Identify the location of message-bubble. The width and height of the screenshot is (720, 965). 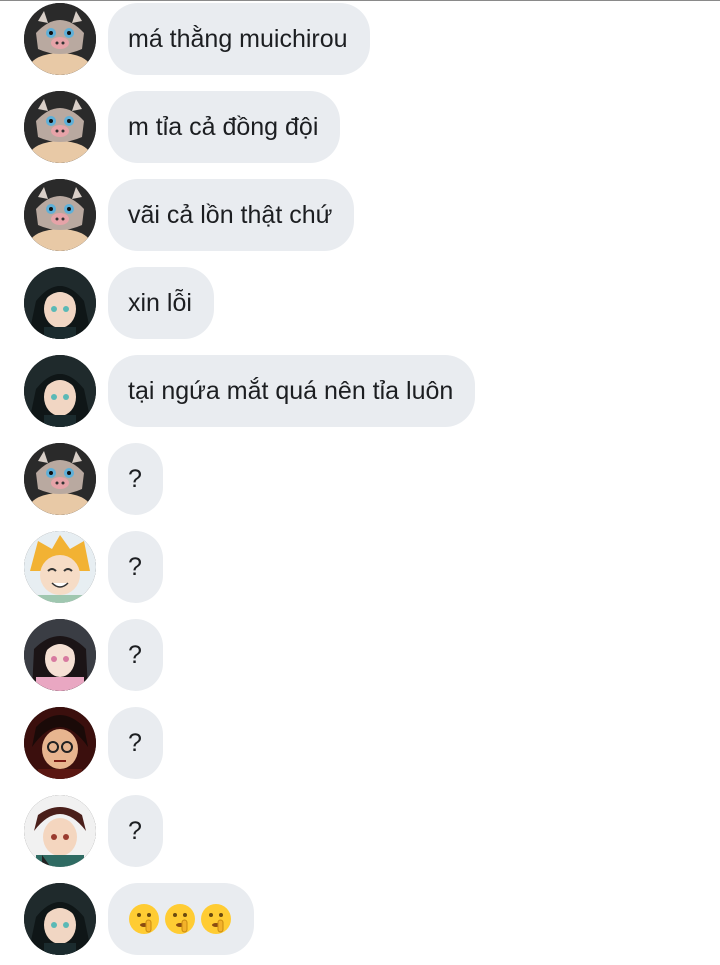
(181, 919).